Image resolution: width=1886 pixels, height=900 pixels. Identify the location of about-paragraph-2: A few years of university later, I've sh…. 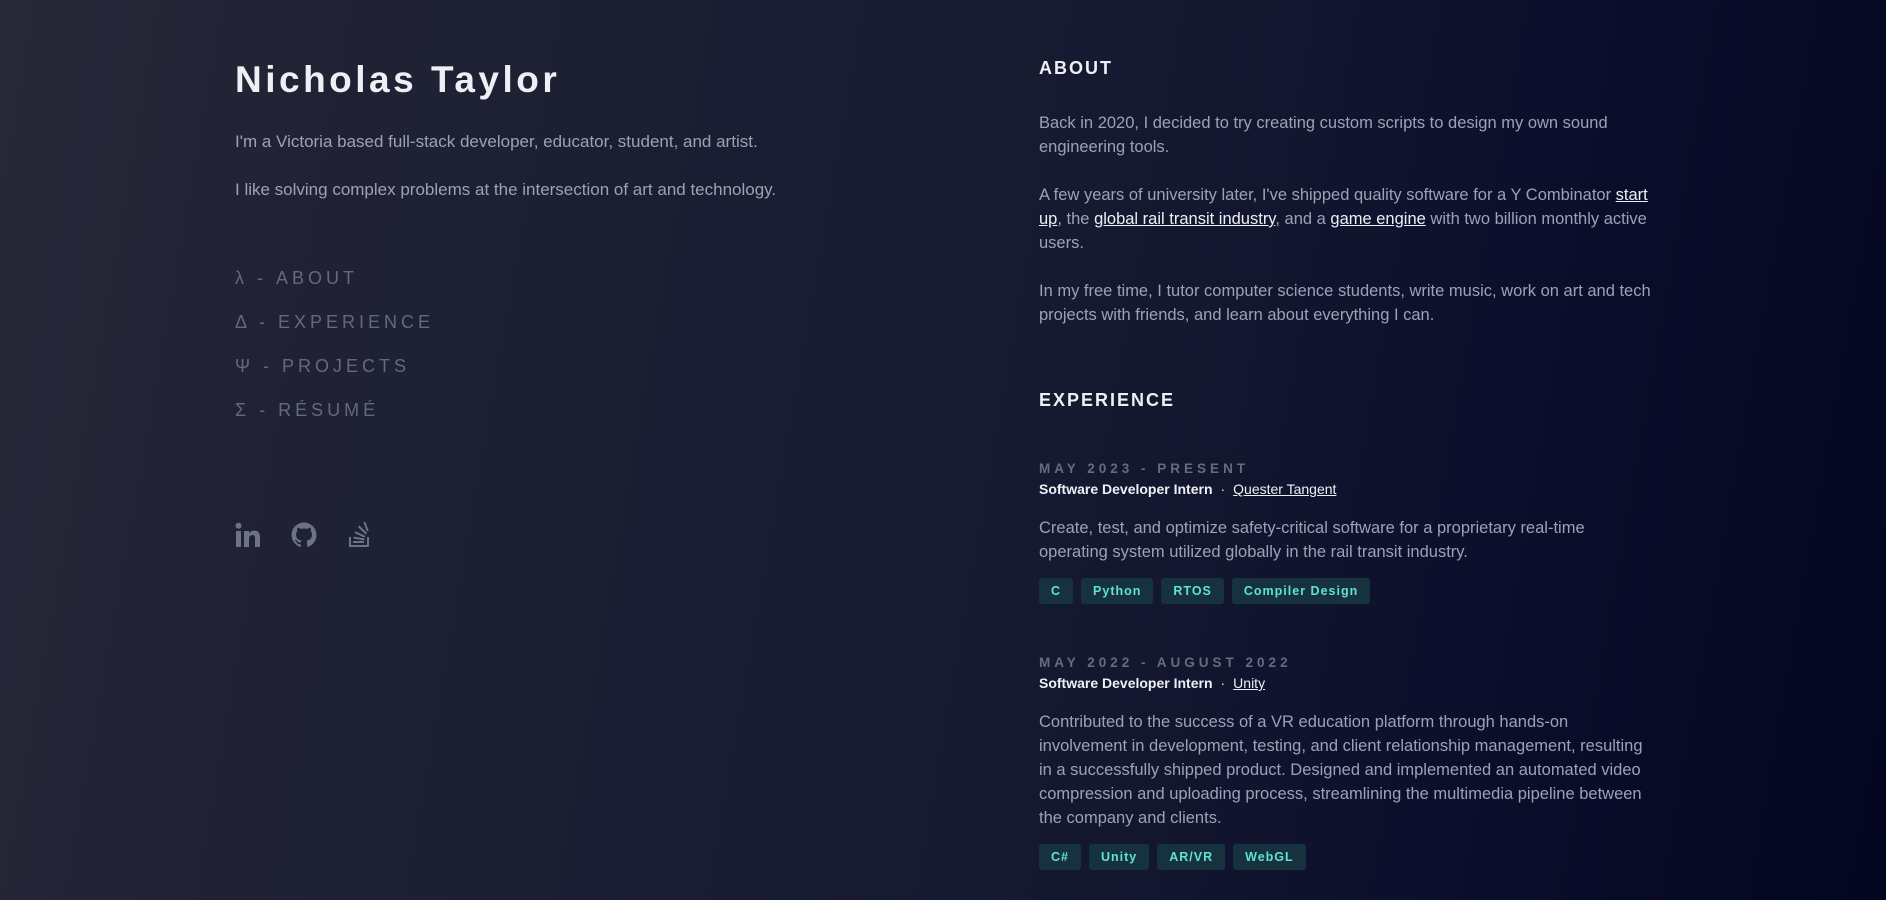
(1343, 219).